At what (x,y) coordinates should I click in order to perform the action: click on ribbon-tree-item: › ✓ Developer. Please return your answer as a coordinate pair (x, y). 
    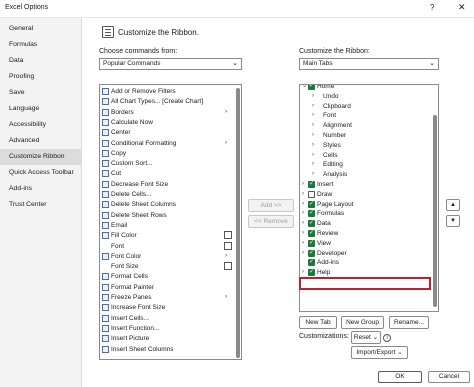
    Looking at the image, I should click on (365, 253).